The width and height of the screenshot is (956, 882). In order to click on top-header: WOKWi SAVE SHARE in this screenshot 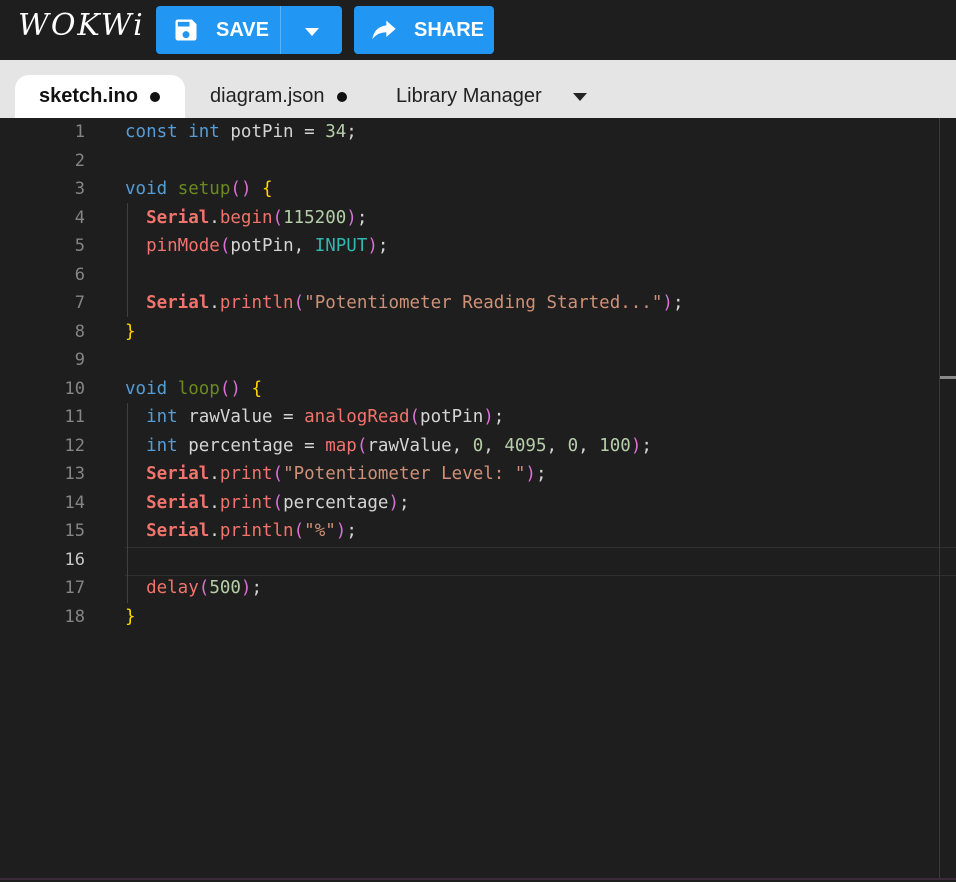, I will do `click(478, 30)`.